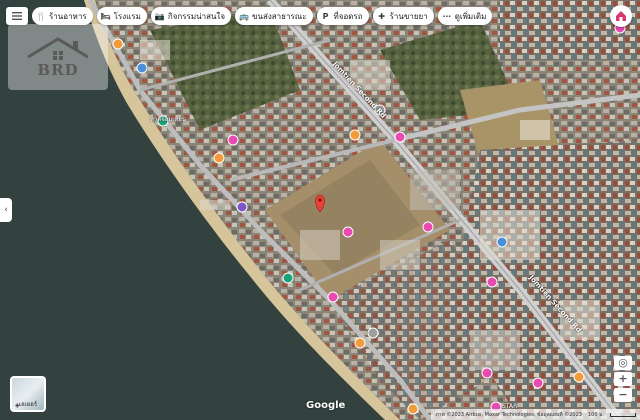  I want to click on scale-label: 100 ม., so click(595, 414).